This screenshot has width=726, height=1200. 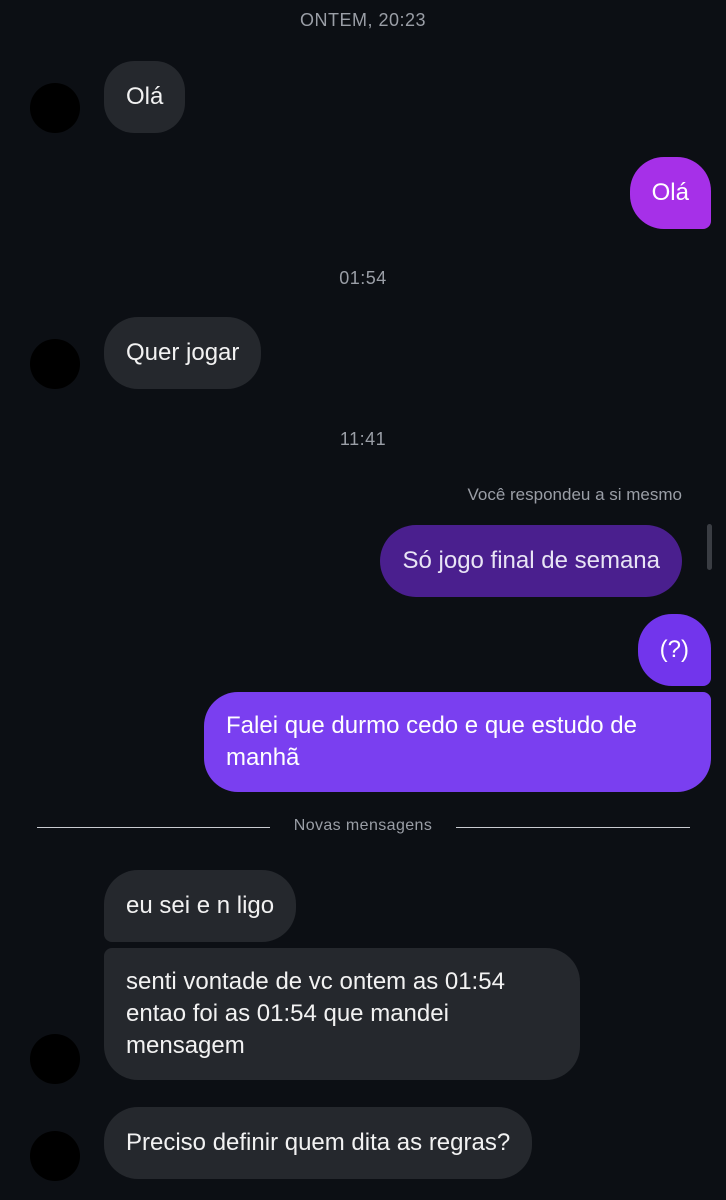 What do you see at coordinates (363, 825) in the screenshot?
I see `new-messages-divider: Novas mensagens` at bounding box center [363, 825].